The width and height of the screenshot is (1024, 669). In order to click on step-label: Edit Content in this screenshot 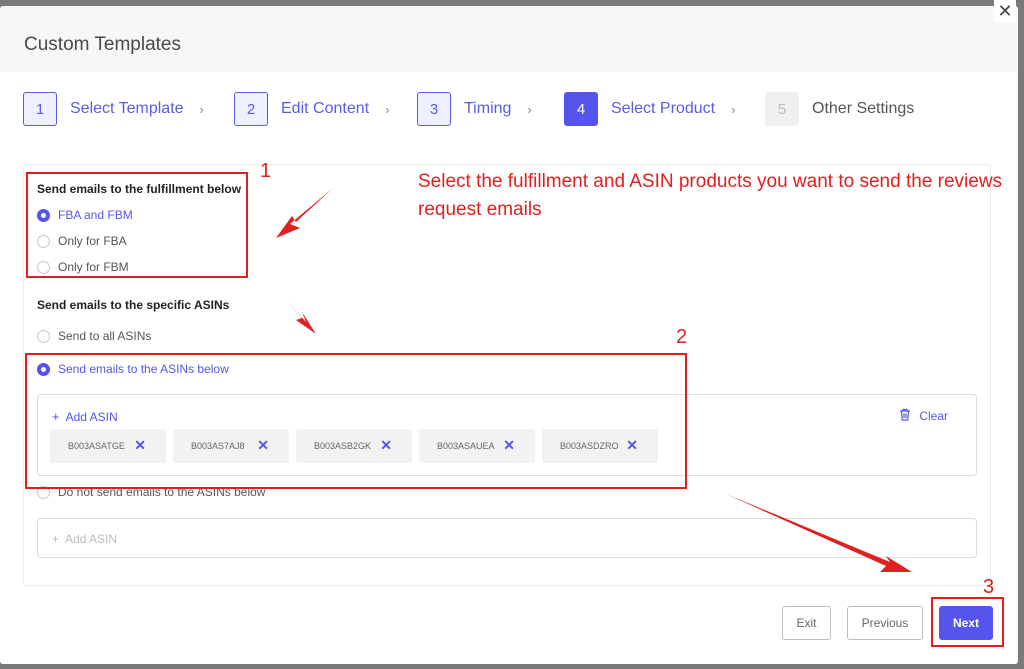, I will do `click(325, 108)`.